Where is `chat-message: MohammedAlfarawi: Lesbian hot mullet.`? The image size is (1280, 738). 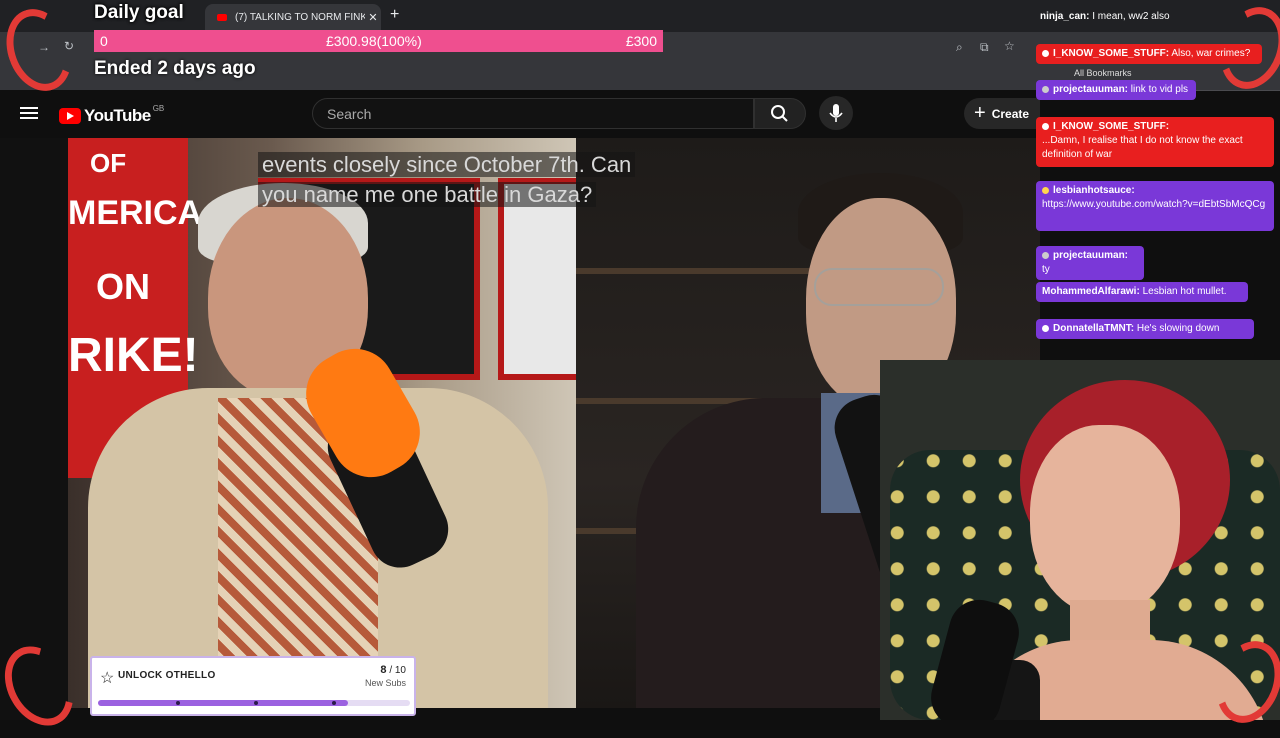
chat-message: MohammedAlfarawi: Lesbian hot mullet. is located at coordinates (1142, 292).